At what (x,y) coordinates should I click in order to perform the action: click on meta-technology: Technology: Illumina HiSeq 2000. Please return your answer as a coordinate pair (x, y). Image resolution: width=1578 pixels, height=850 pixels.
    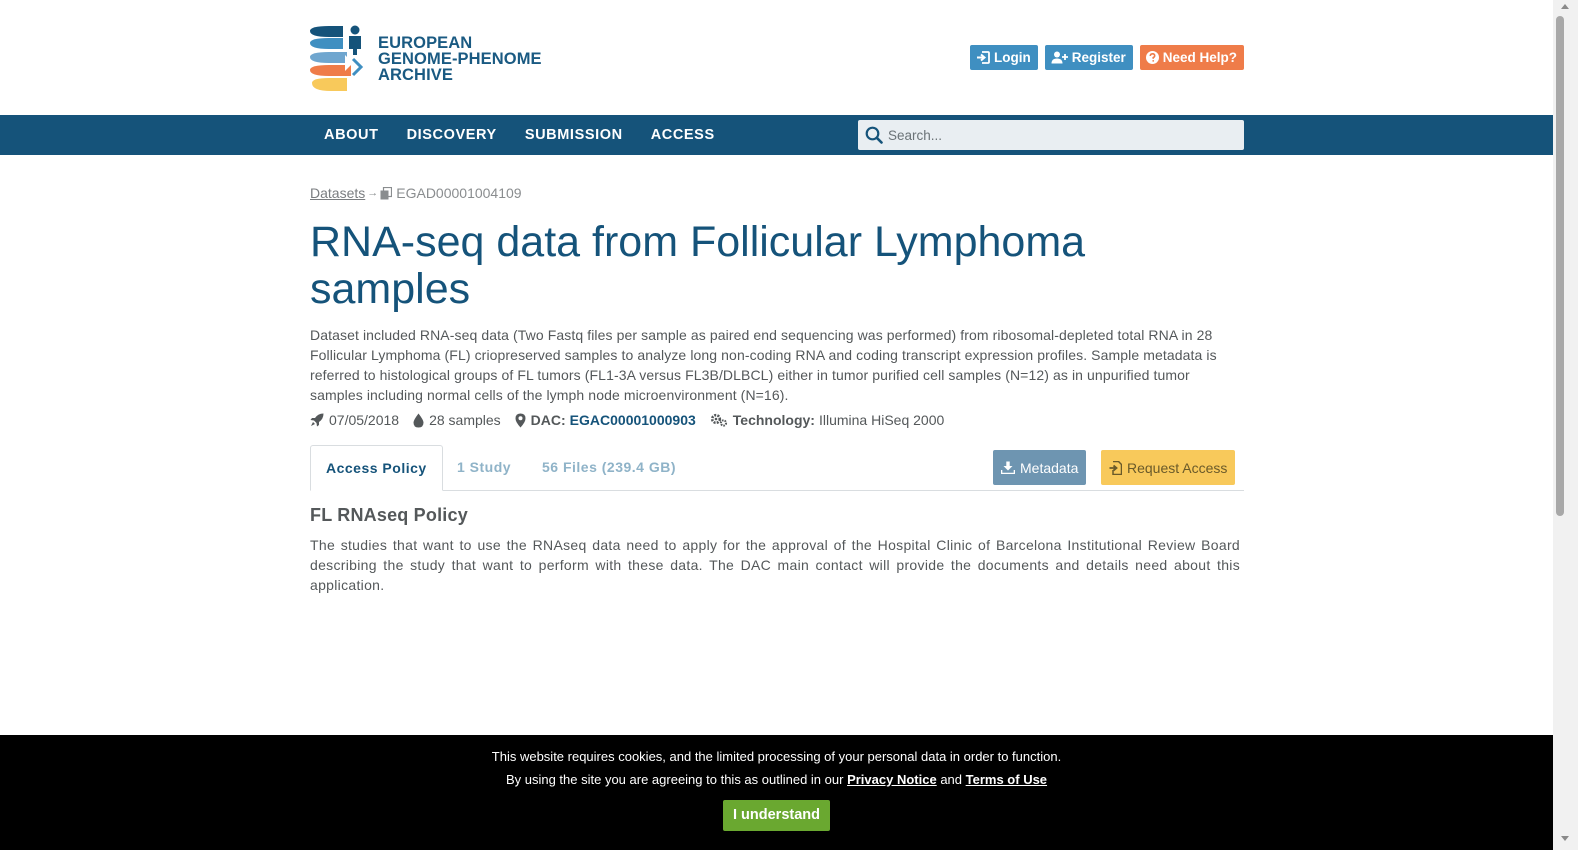
    Looking at the image, I should click on (827, 420).